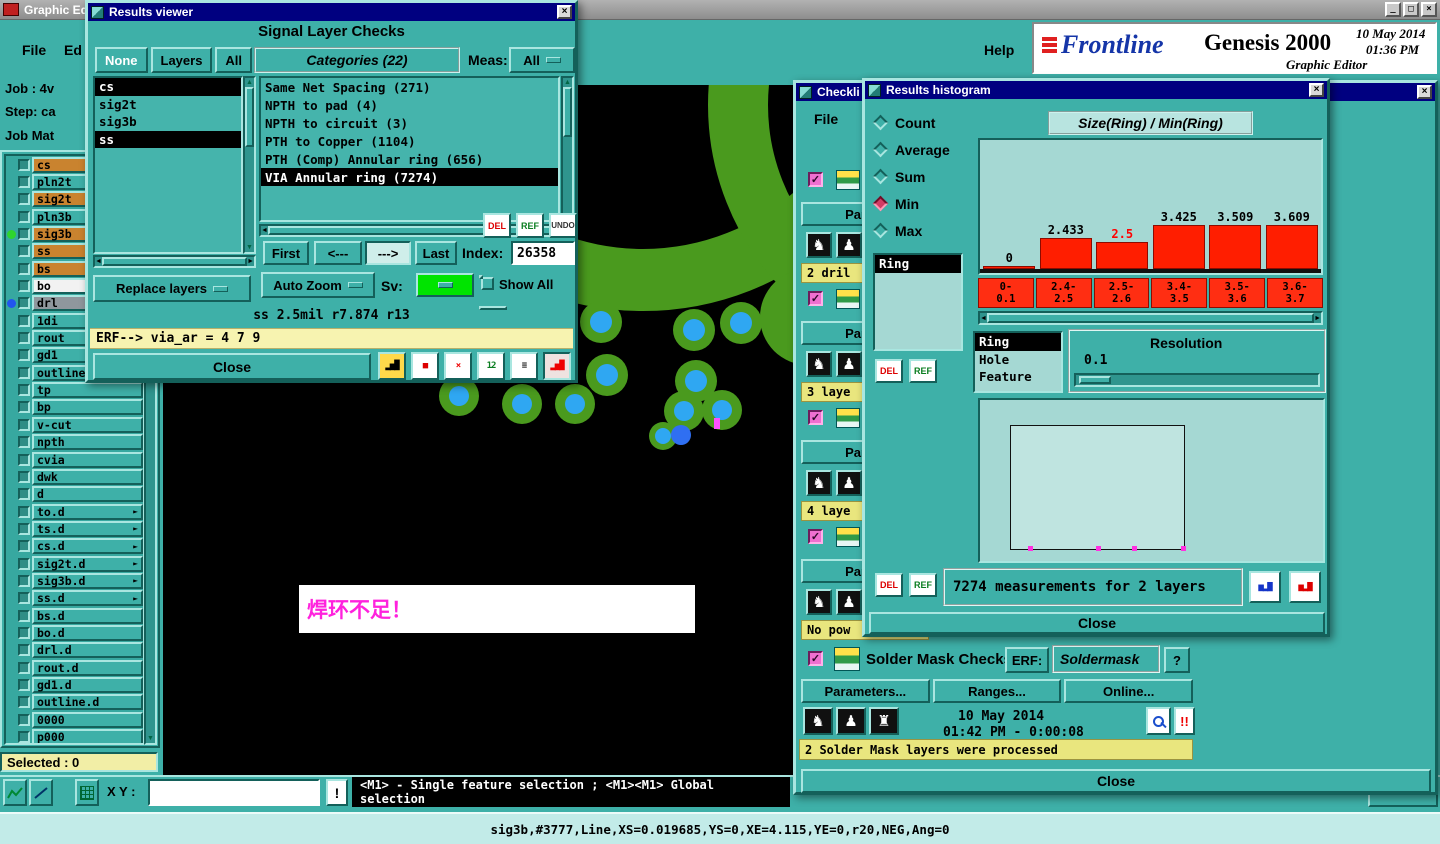 The width and height of the screenshot is (1440, 844). What do you see at coordinates (87, 563) in the screenshot?
I see `layer-button: sig2t.d ►` at bounding box center [87, 563].